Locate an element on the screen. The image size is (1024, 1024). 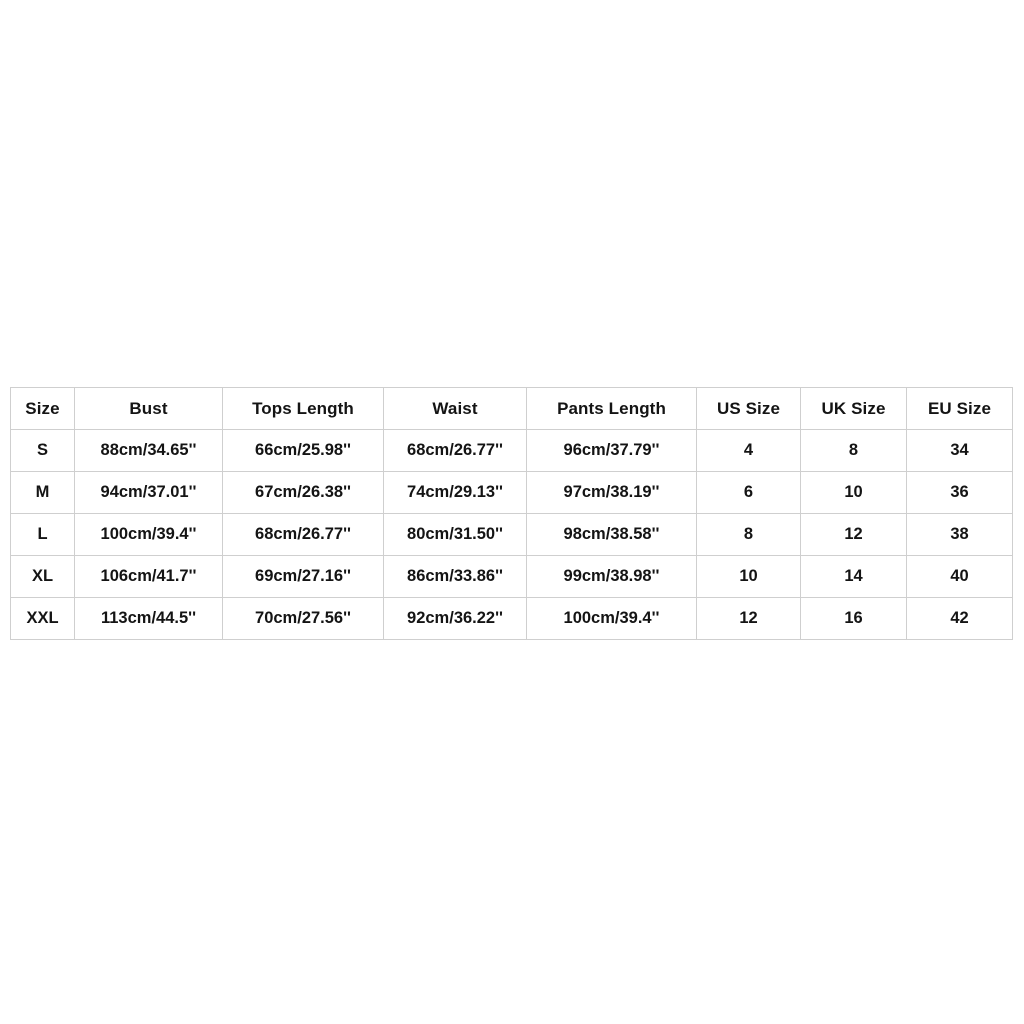
cell-eu-size: 36 is located at coordinates (959, 492).